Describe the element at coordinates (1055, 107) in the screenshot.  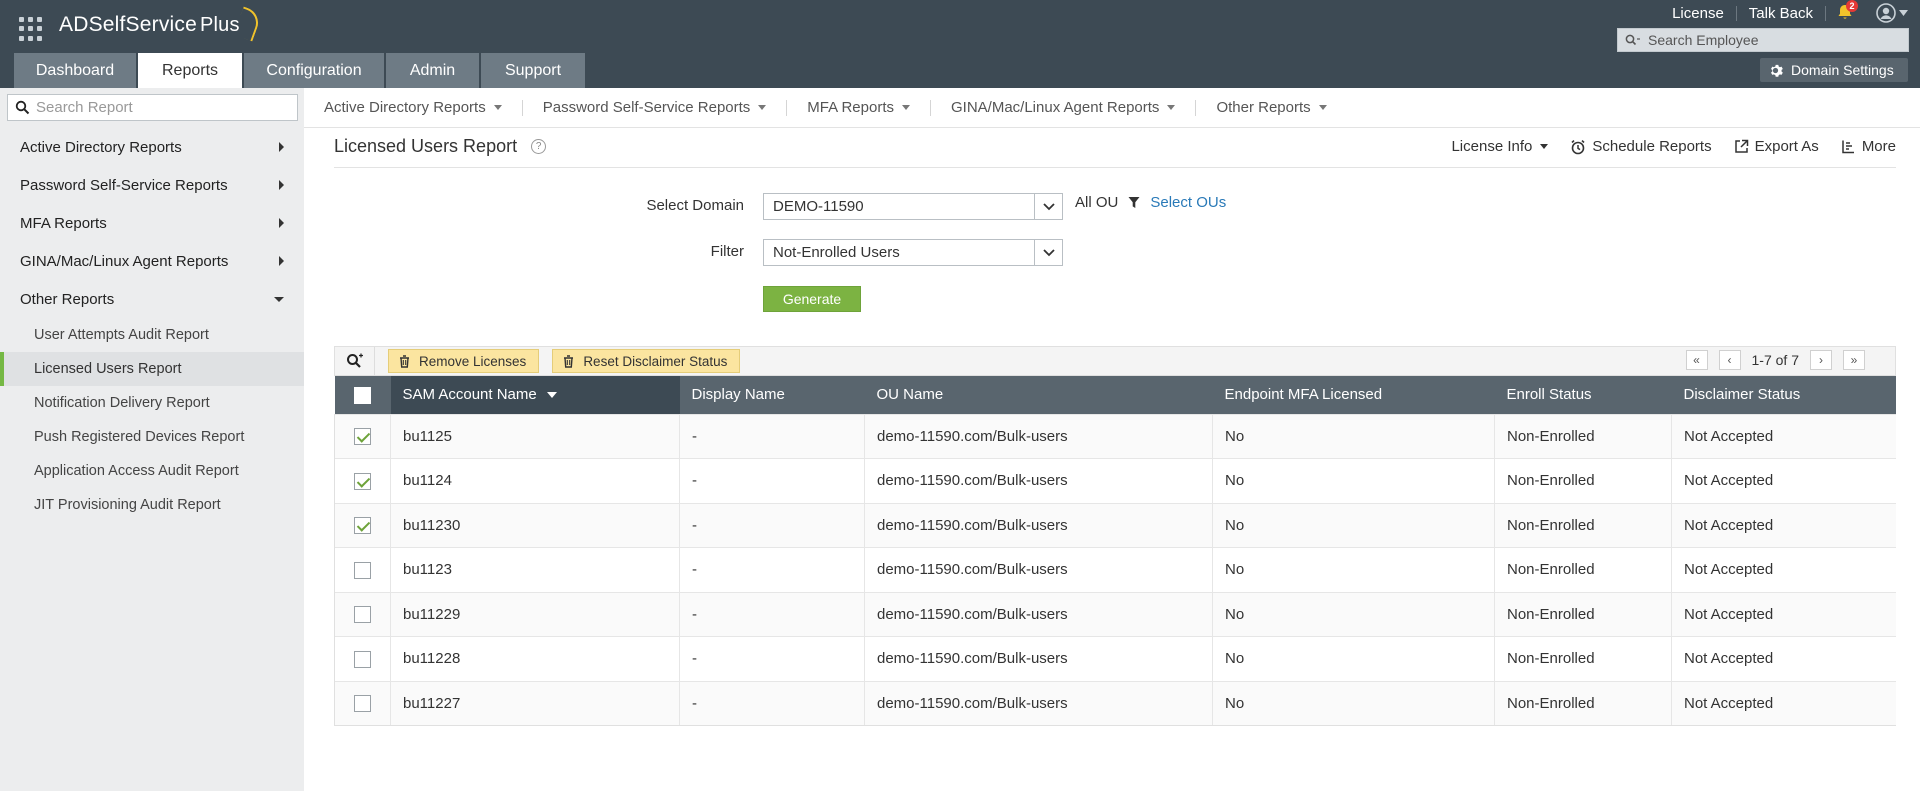
I see `subnav-label: GINA/Mac/Linux Agent Reports` at that location.